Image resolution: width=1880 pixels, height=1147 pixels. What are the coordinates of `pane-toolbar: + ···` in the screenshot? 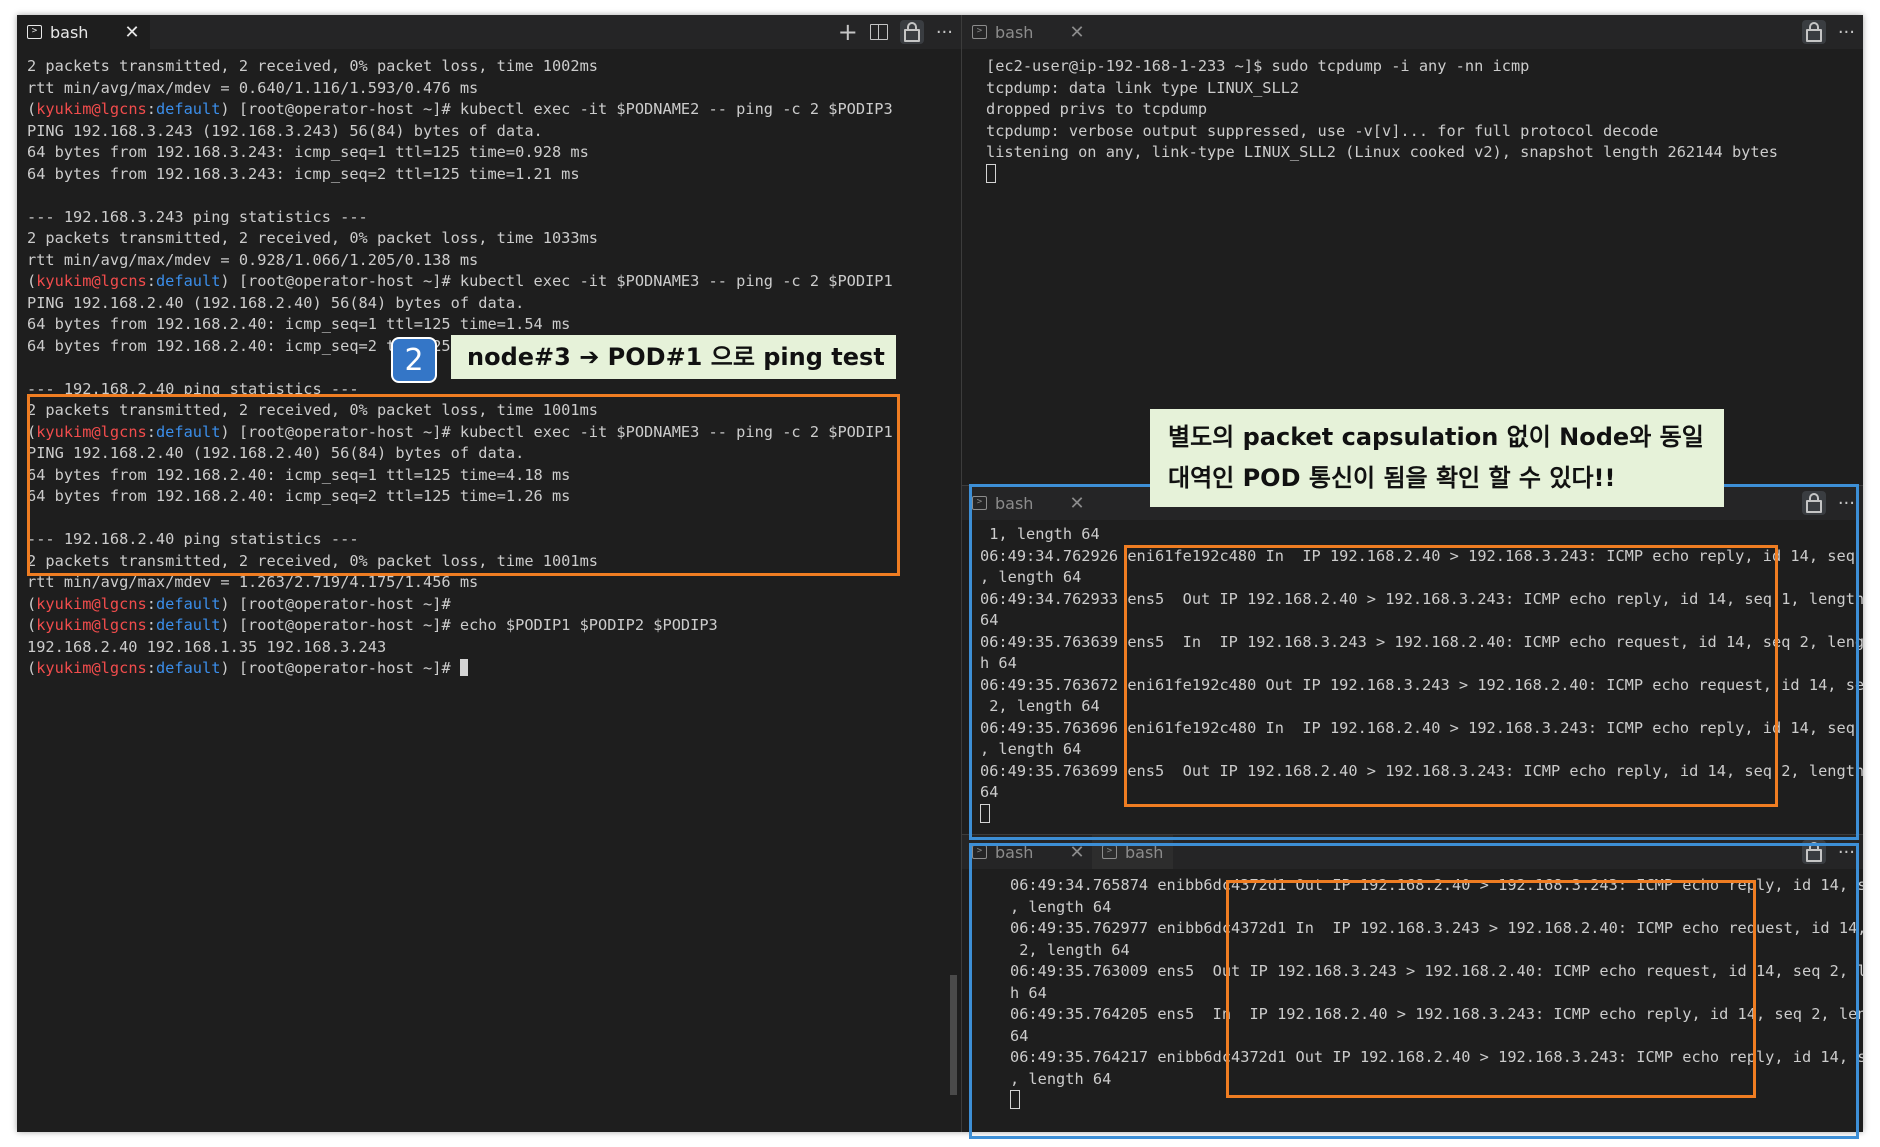 It's located at (895, 32).